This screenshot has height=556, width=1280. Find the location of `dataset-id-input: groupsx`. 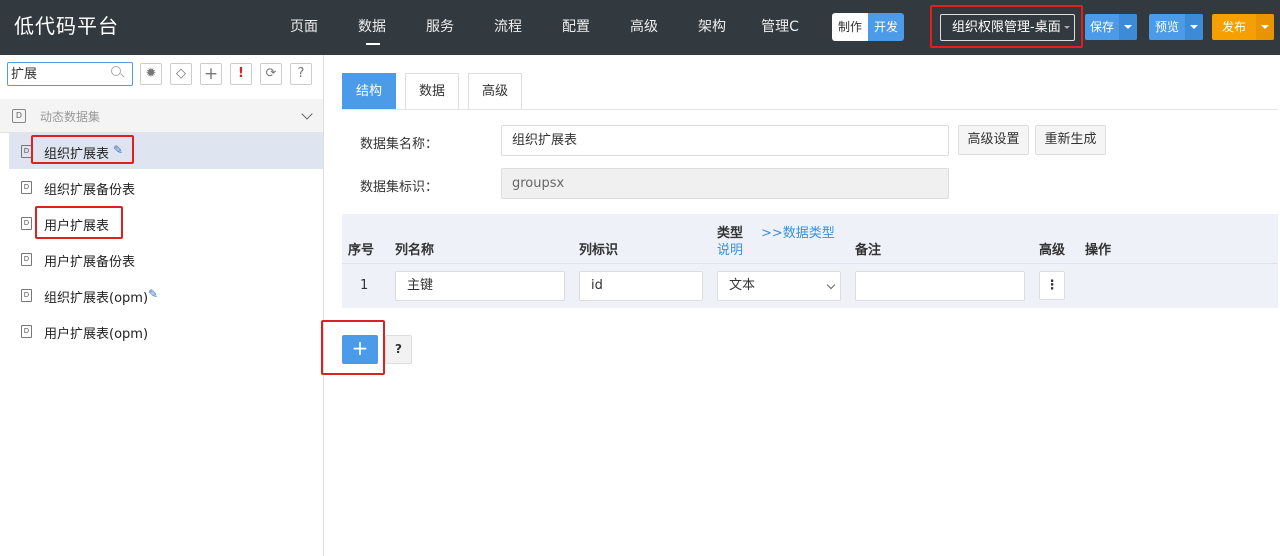

dataset-id-input: groupsx is located at coordinates (725, 183).